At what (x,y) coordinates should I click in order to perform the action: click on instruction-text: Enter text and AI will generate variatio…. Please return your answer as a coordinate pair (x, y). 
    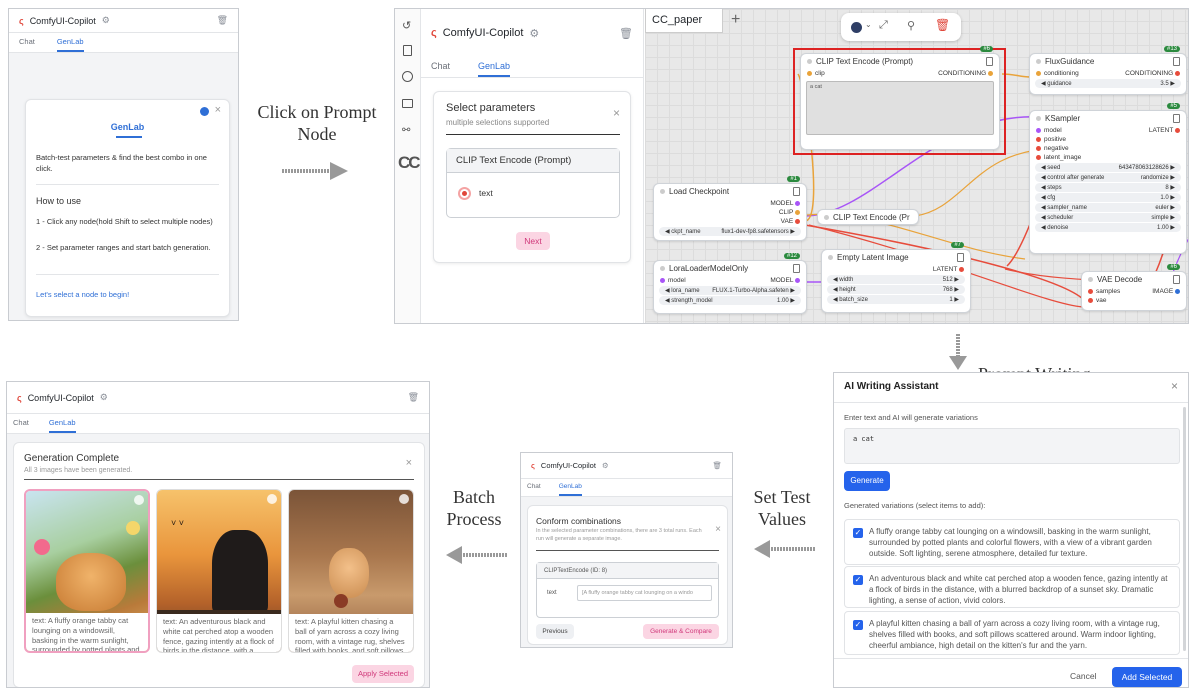
    Looking at the image, I should click on (911, 417).